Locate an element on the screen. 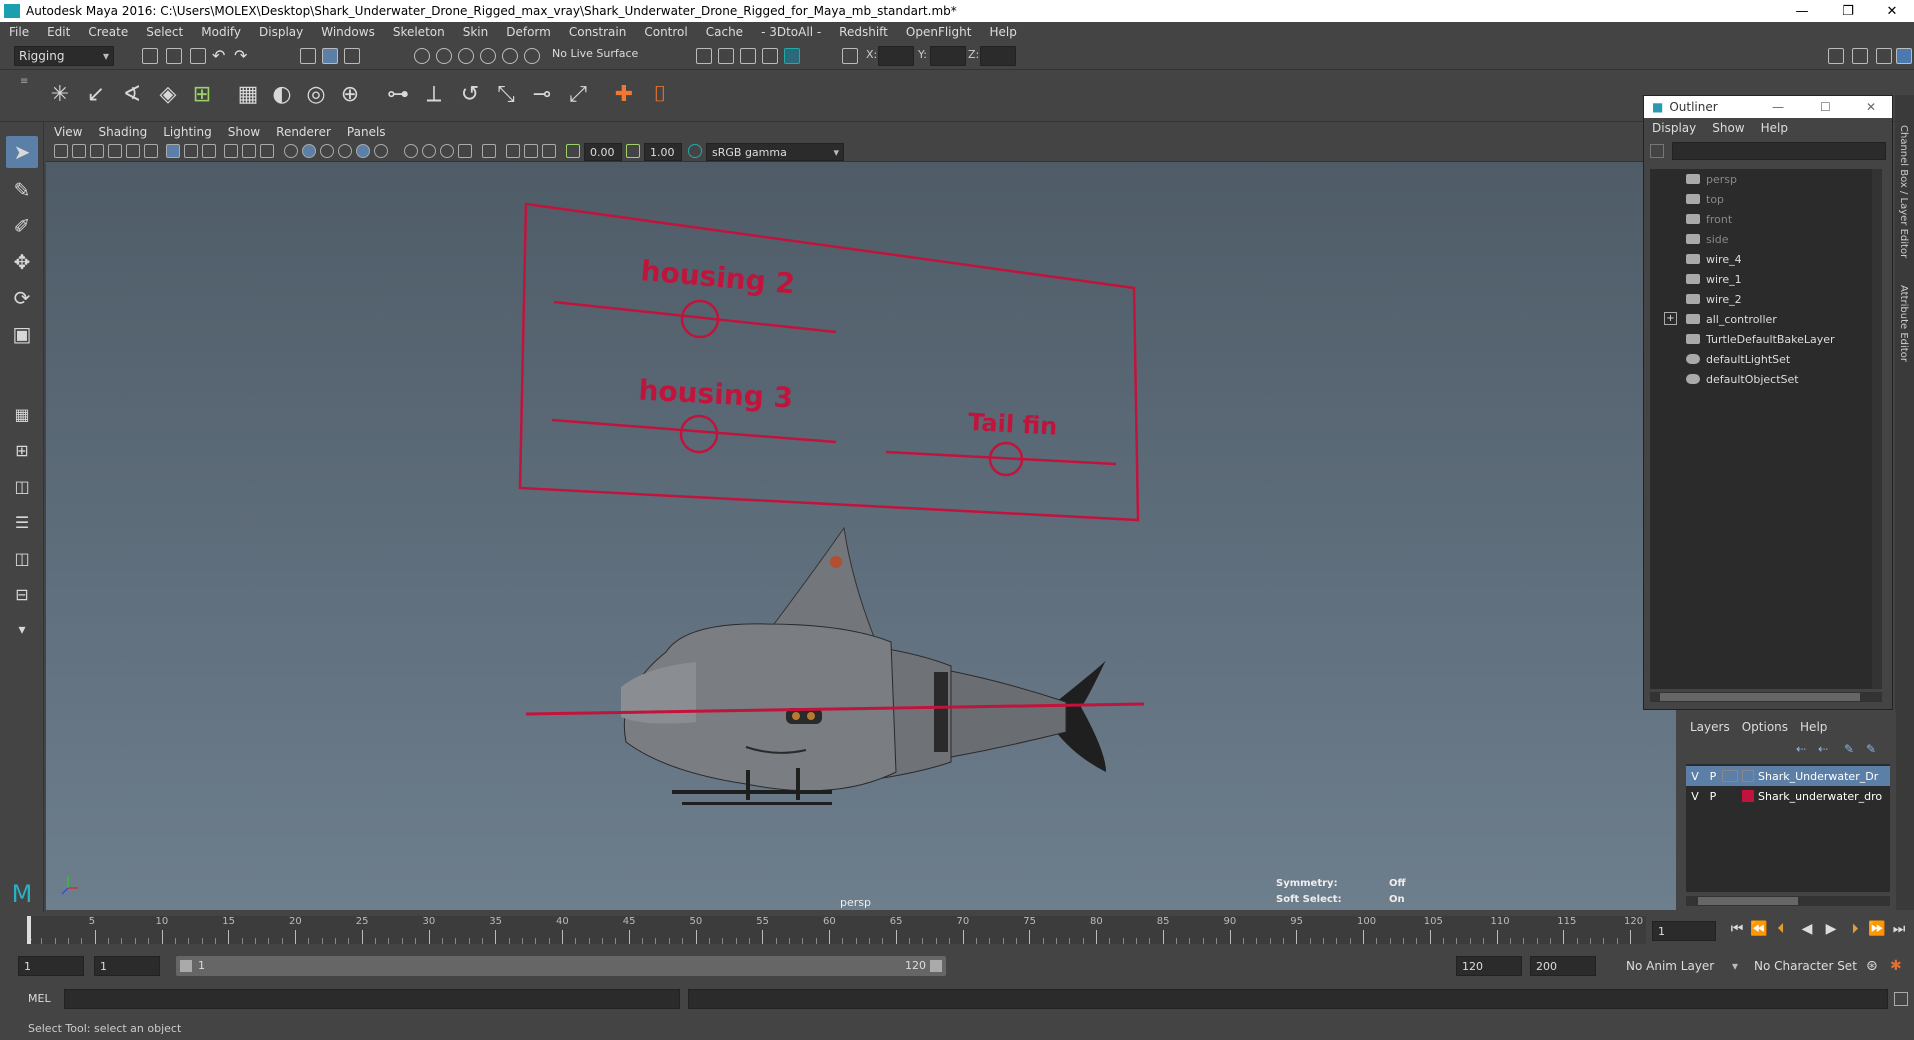 This screenshot has height=1040, width=1914. outliner-item: wire_4 is located at coordinates (1714, 259).